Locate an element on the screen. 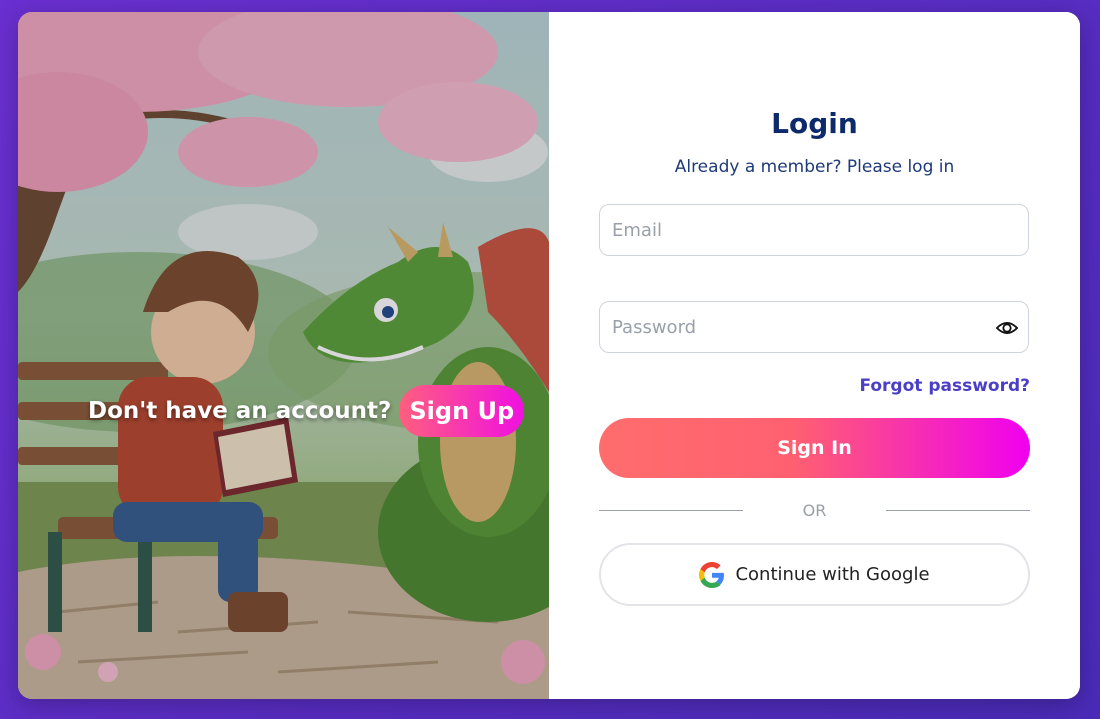 The image size is (1100, 719). google-login-button: Continue with Google is located at coordinates (814, 574).